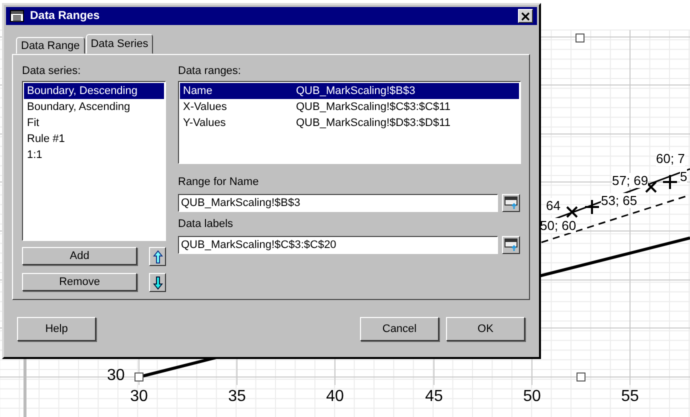 This screenshot has height=417, width=690. I want to click on range-row: X-Values QUB_MarkScaling!$C$3:$C$11, so click(349, 107).